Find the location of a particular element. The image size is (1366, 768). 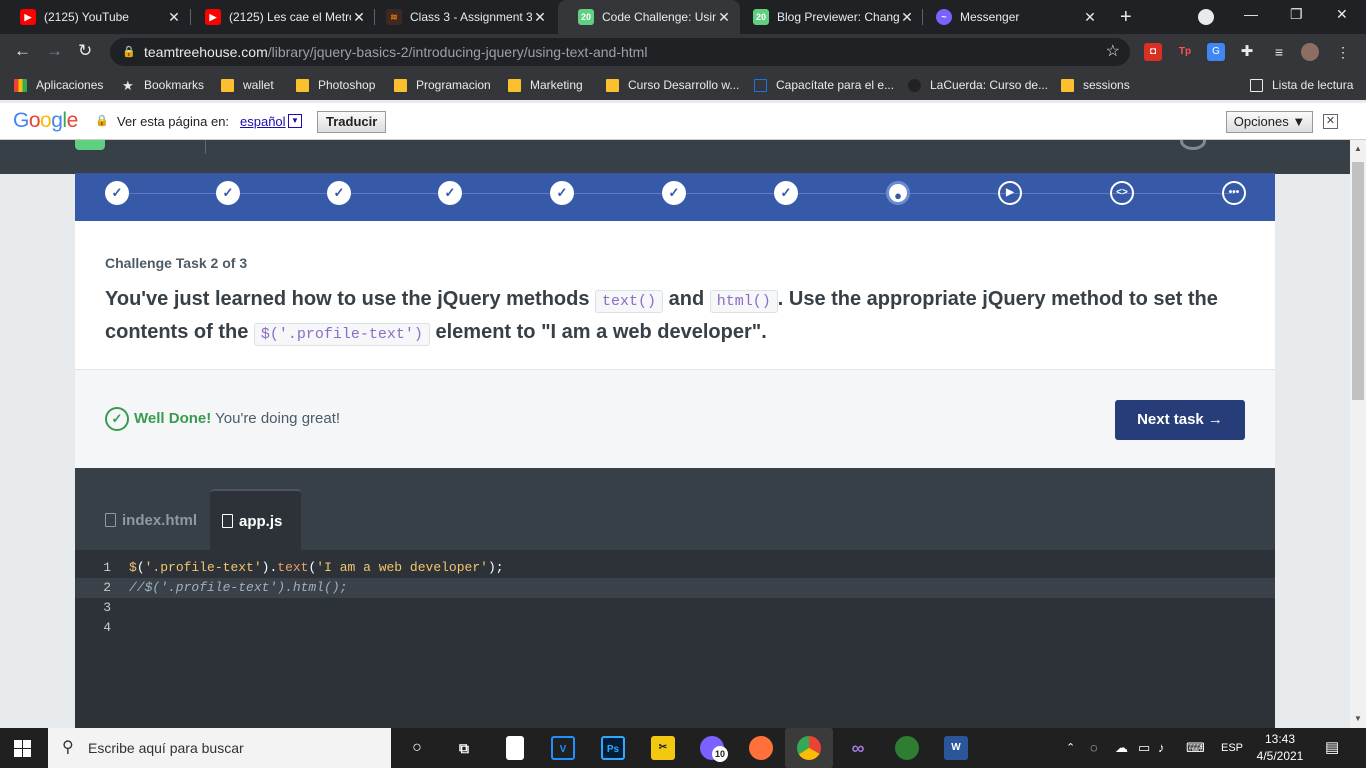

scroll-down-icon: ▼ is located at coordinates (1358, 718).